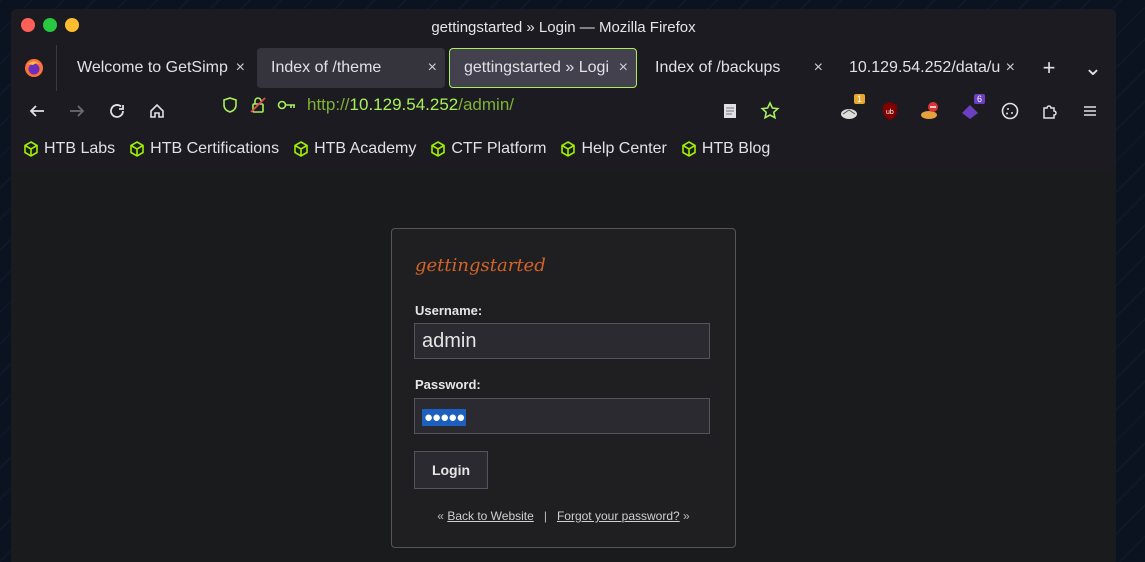 This screenshot has width=1145, height=562. Describe the element at coordinates (486, 104) in the screenshot. I see `url-path: /admin/` at that location.